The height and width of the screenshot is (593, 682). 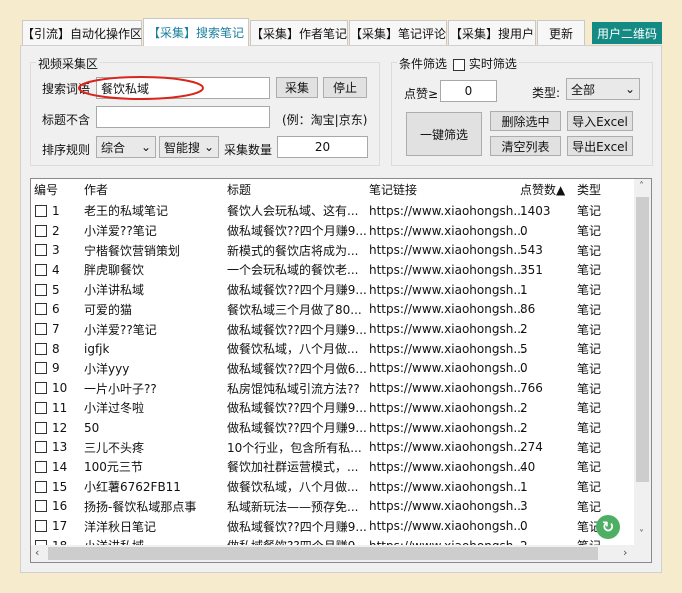 I want to click on scroll-down-icon: ˅, so click(x=641, y=534).